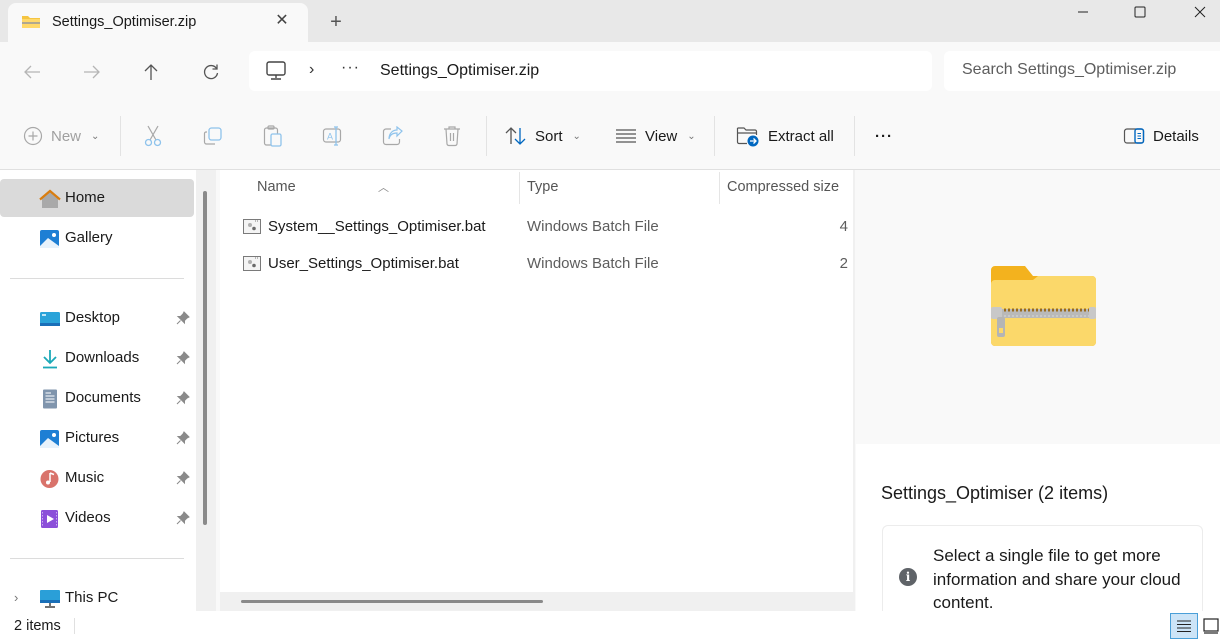  What do you see at coordinates (93, 317) in the screenshot?
I see `sidebar-item-label: Desktop` at bounding box center [93, 317].